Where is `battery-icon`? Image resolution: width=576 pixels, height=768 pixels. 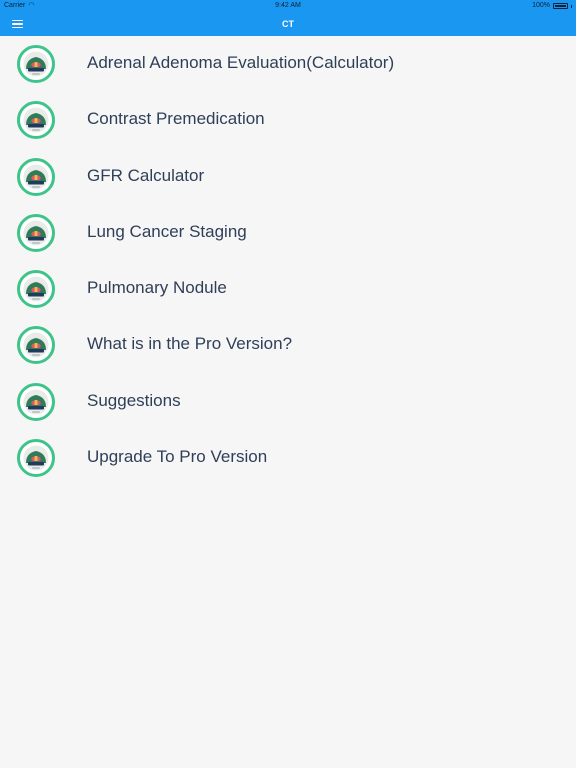 battery-icon is located at coordinates (560, 6).